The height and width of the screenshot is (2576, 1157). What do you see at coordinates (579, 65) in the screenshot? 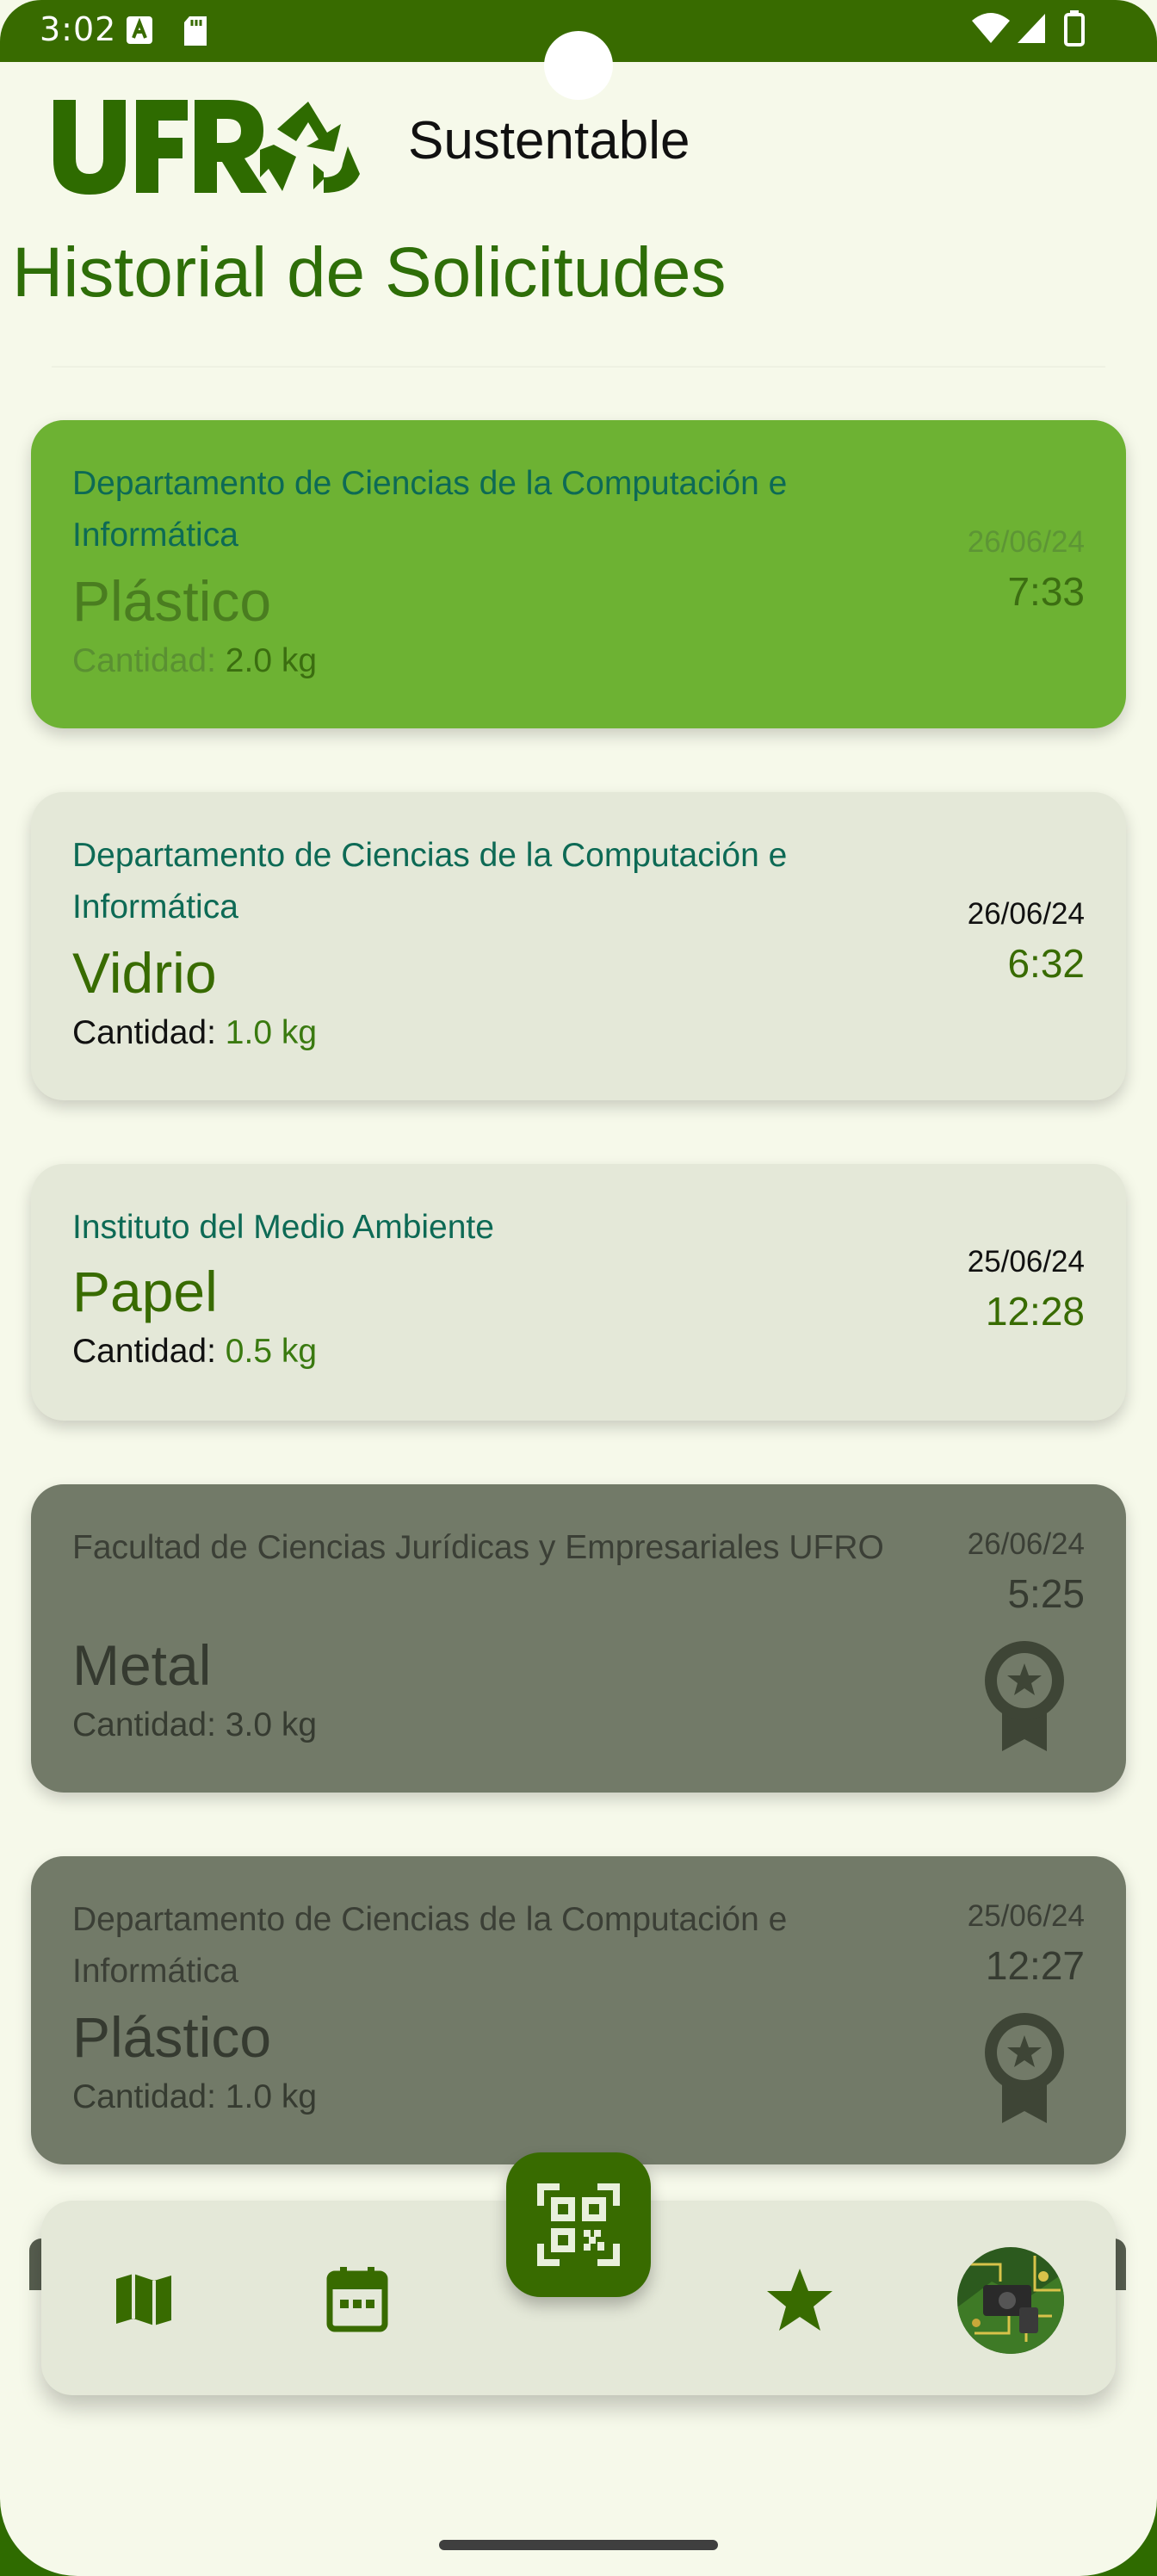
I see `camera-cutout` at bounding box center [579, 65].